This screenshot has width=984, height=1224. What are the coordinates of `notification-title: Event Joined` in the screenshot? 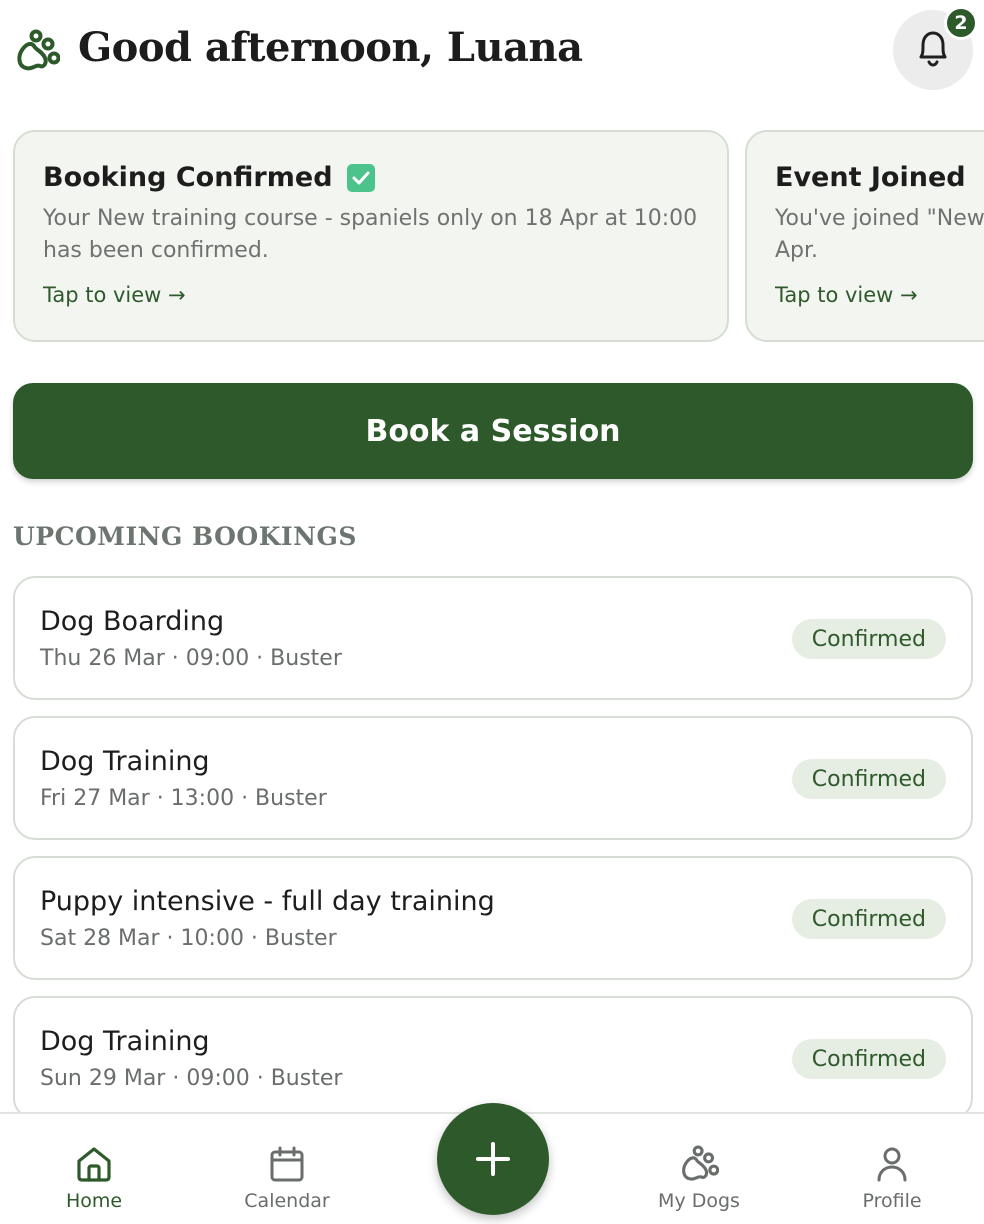 It's located at (870, 177).